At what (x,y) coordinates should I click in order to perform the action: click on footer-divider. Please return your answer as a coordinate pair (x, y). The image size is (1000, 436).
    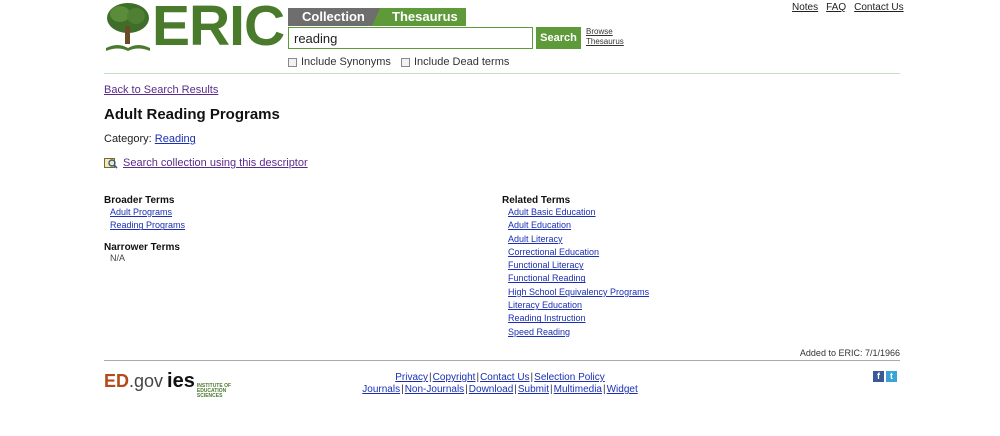
    Looking at the image, I should click on (502, 360).